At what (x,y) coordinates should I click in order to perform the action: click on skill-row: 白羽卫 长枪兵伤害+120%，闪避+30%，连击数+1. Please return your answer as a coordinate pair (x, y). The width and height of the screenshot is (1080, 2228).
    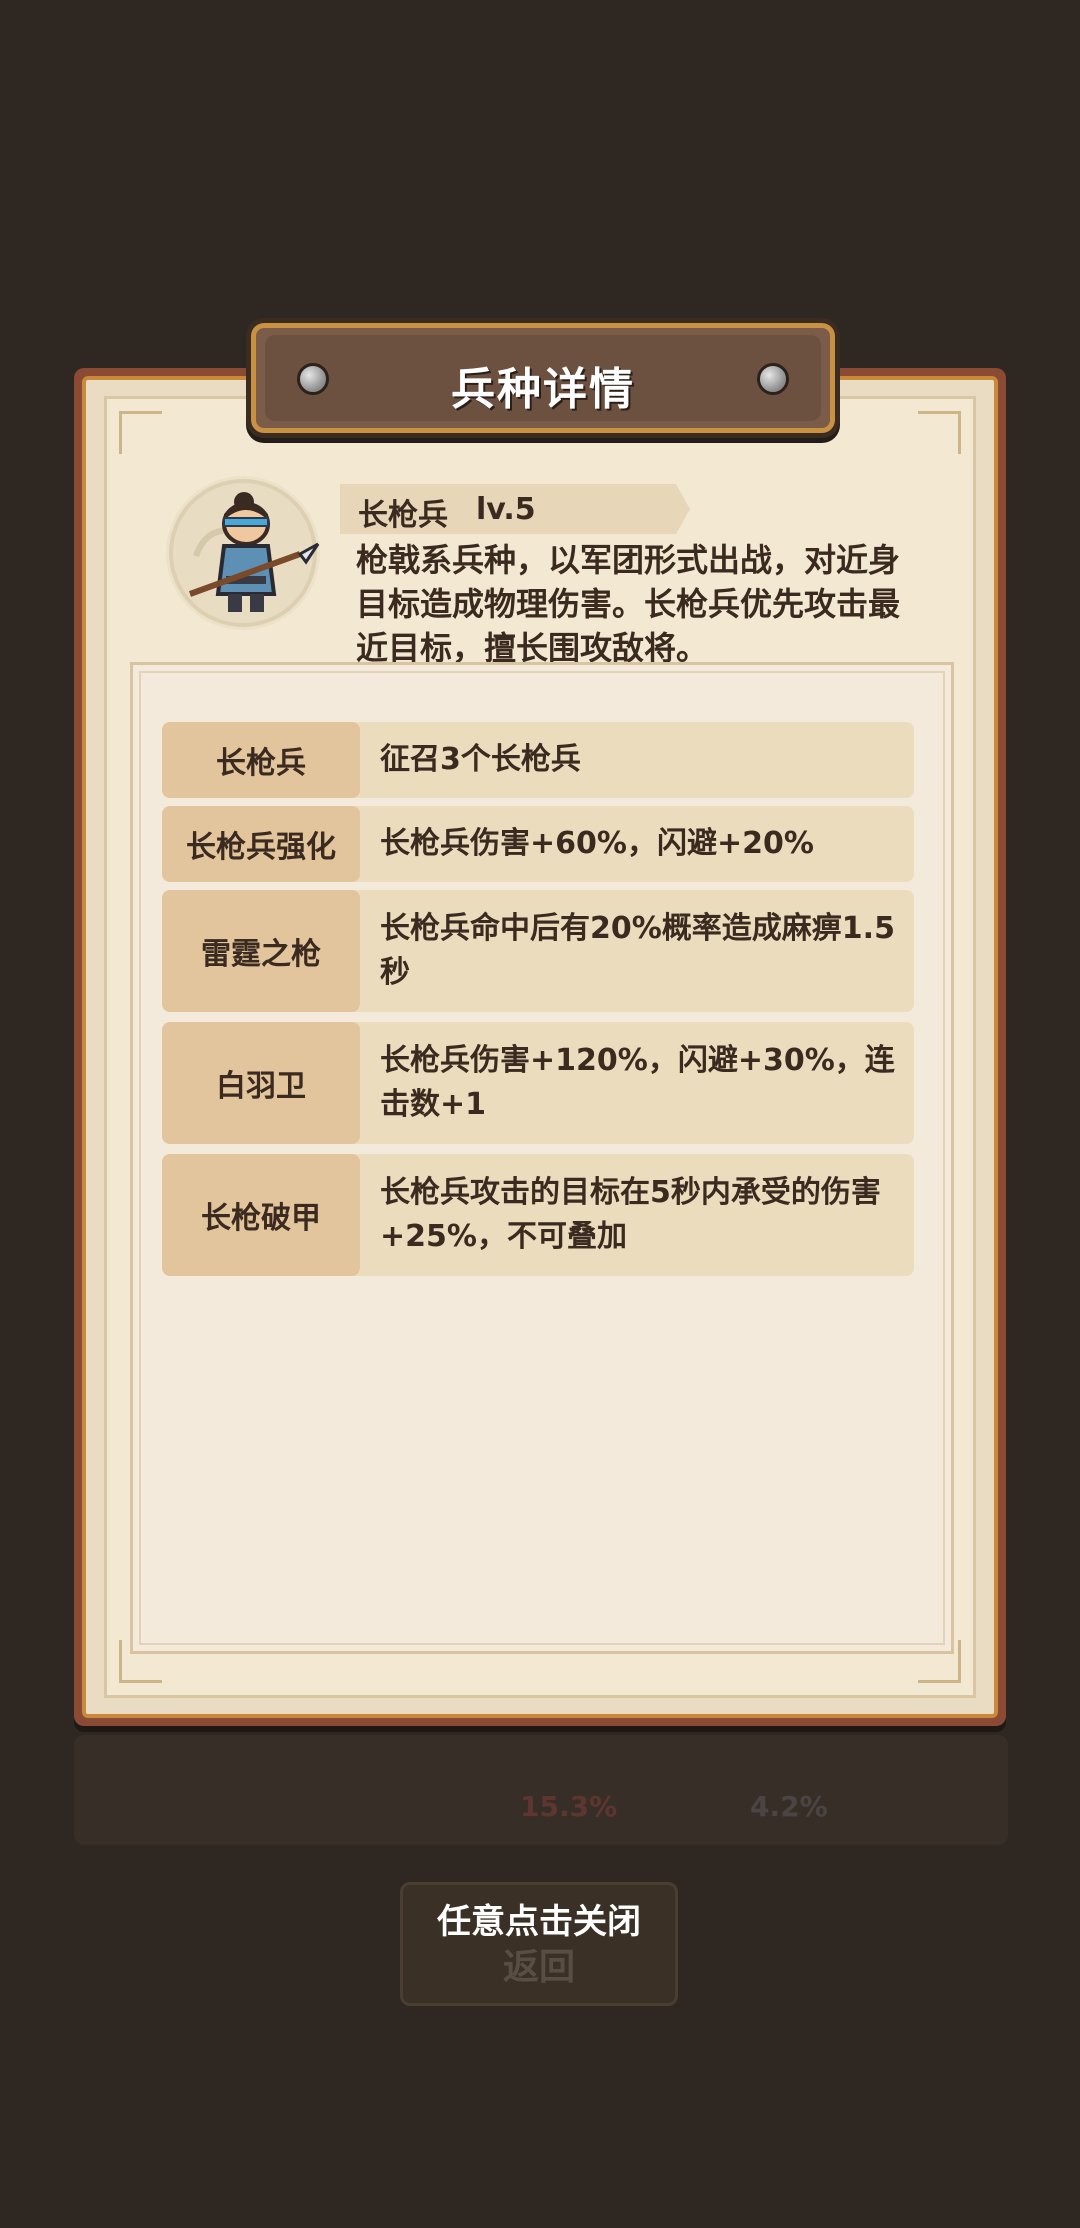
    Looking at the image, I should click on (538, 1083).